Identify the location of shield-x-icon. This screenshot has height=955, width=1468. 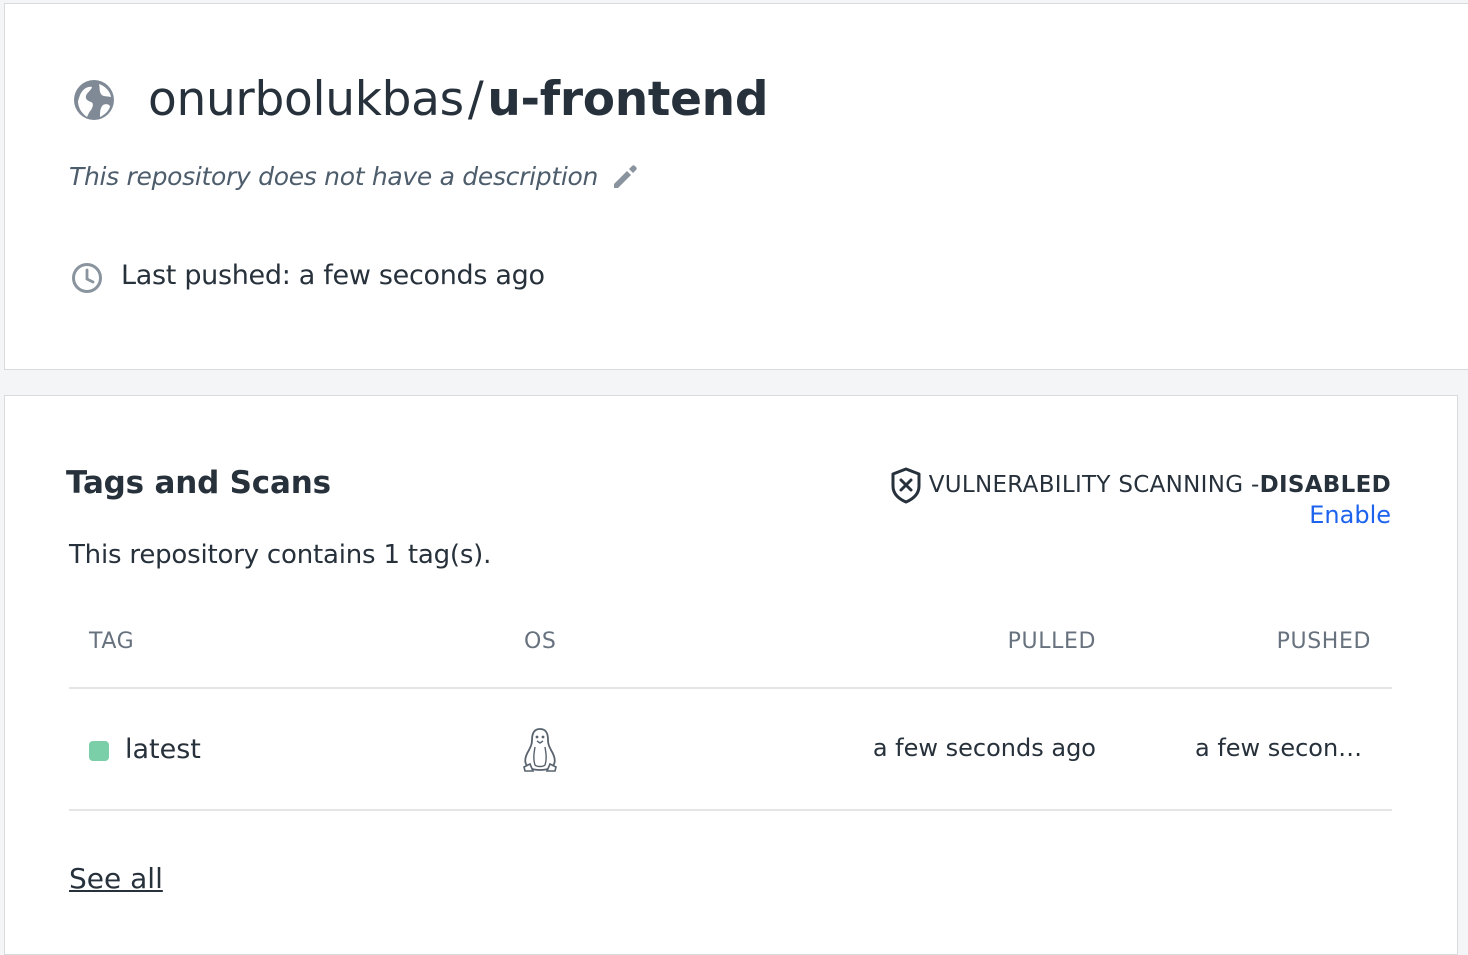
(906, 485).